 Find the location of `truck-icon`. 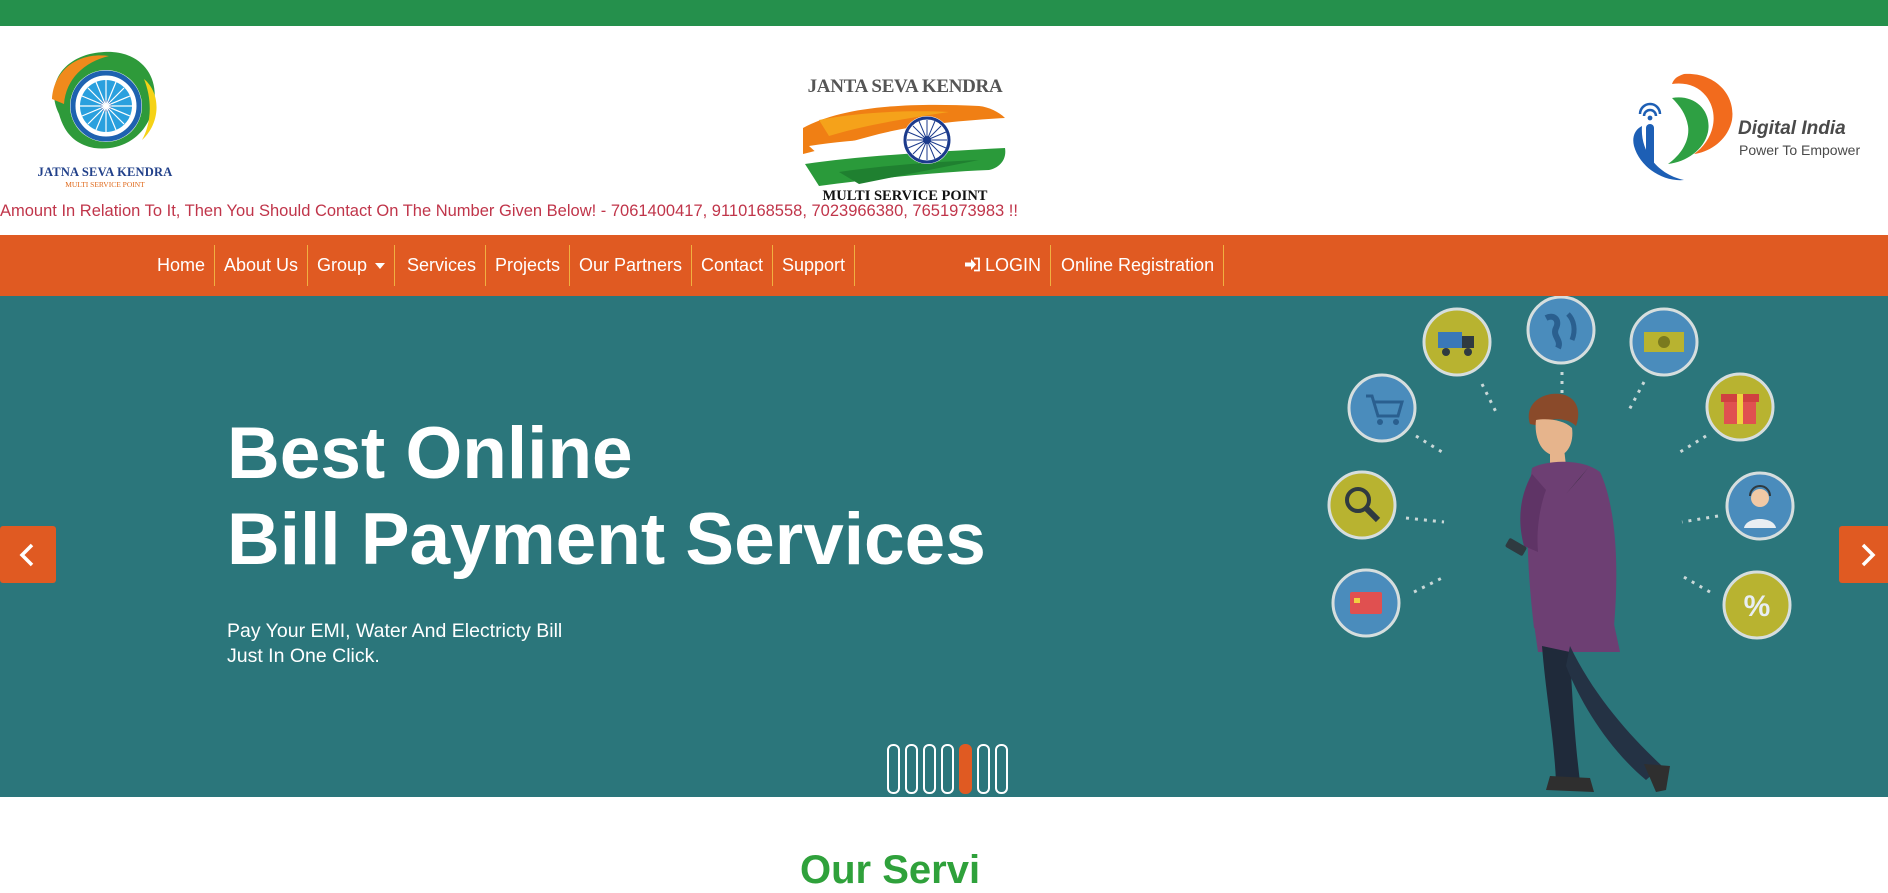

truck-icon is located at coordinates (1457, 342).